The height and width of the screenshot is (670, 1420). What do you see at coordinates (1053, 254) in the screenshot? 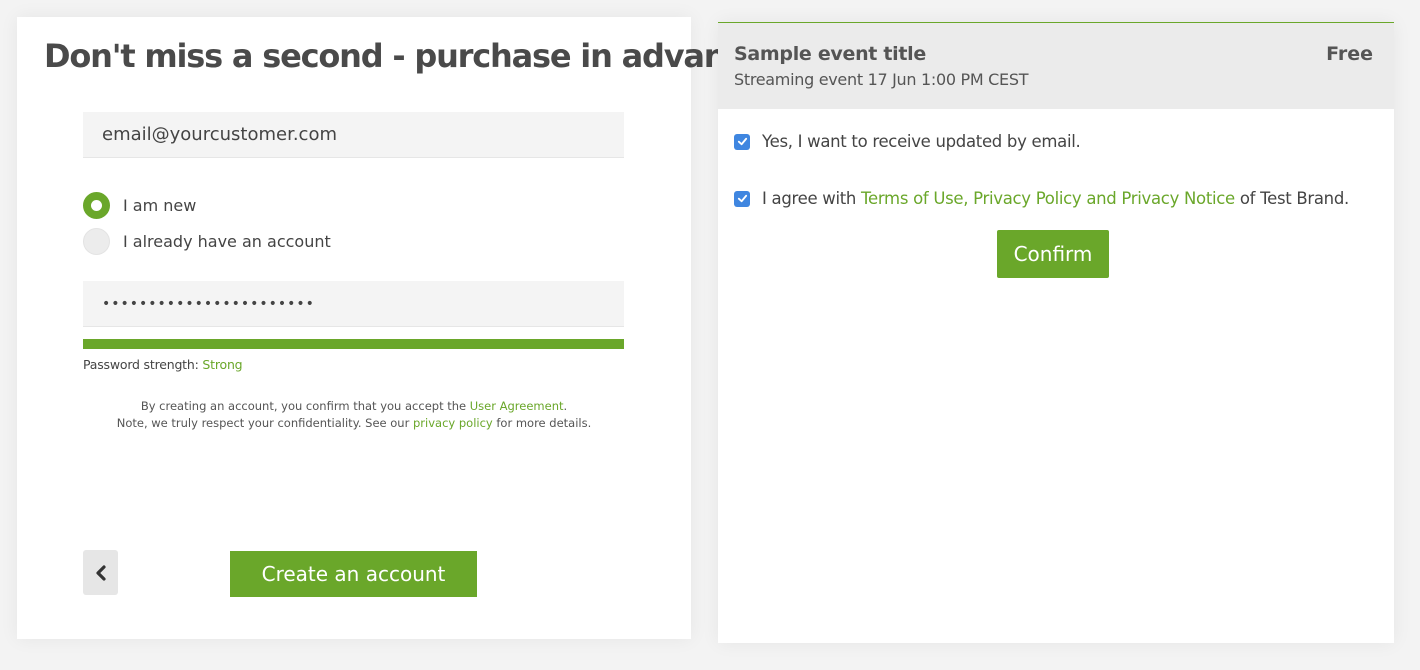
I see `confirm-button: Confirm` at bounding box center [1053, 254].